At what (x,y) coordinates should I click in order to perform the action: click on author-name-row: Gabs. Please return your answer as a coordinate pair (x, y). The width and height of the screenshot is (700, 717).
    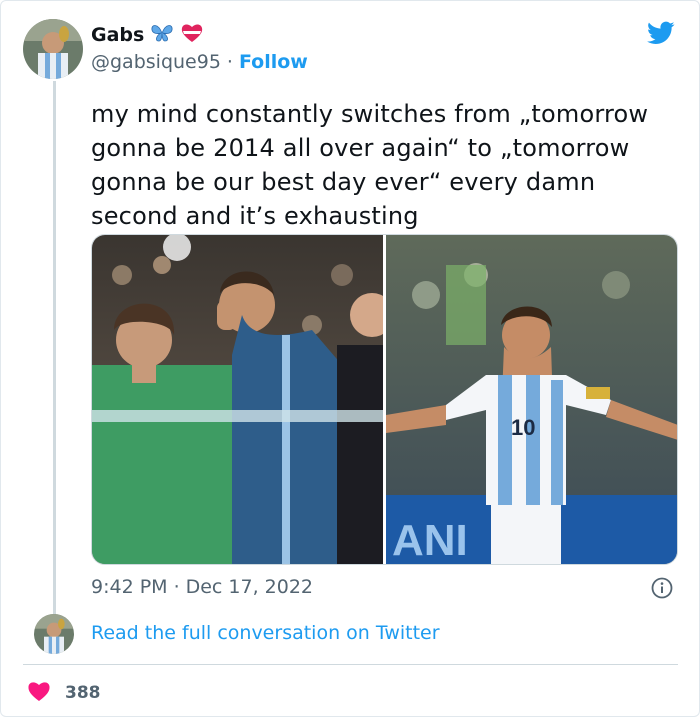
    Looking at the image, I should click on (147, 35).